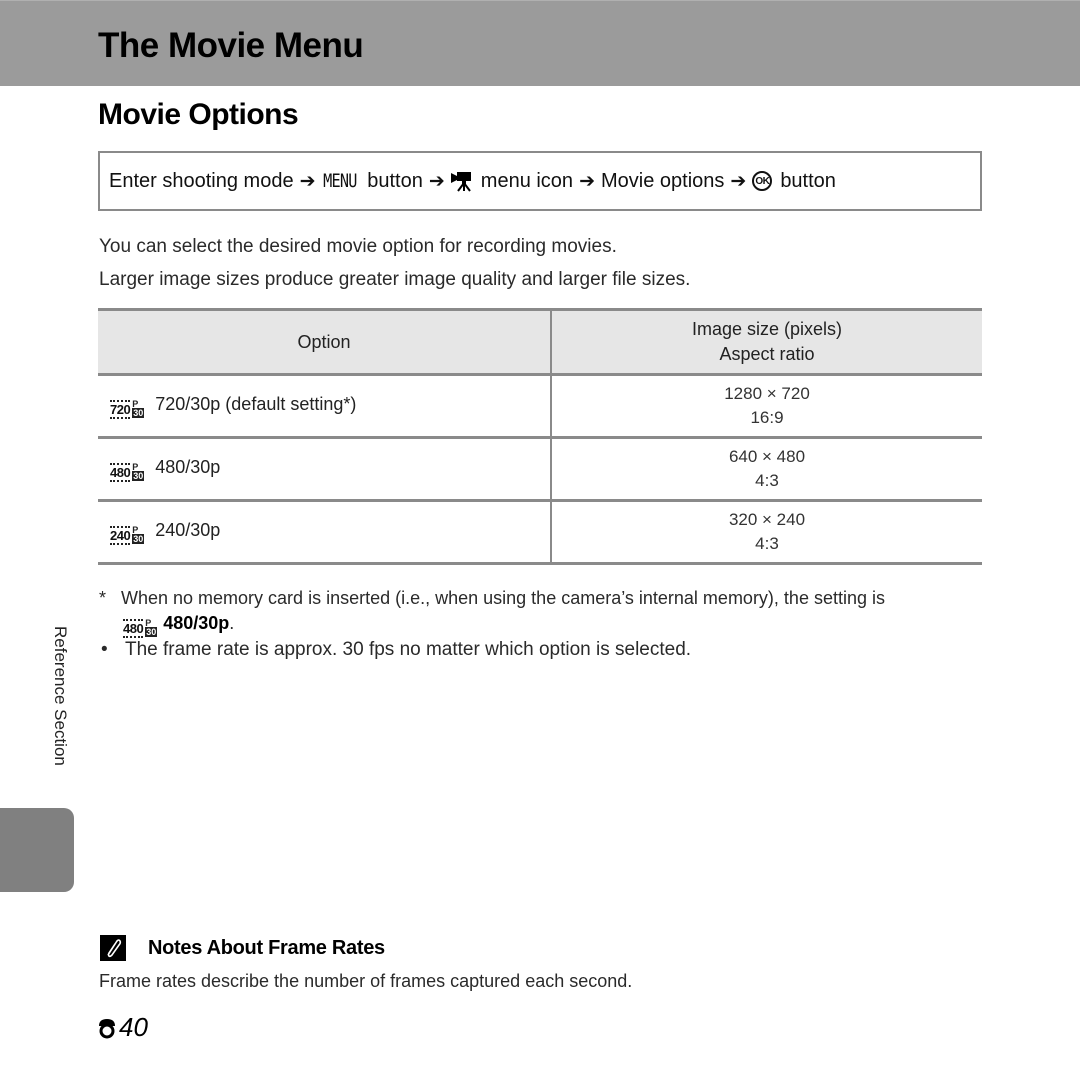 Image resolution: width=1080 pixels, height=1080 pixels. What do you see at coordinates (340, 181) in the screenshot?
I see `menu-button-icon: MENU` at bounding box center [340, 181].